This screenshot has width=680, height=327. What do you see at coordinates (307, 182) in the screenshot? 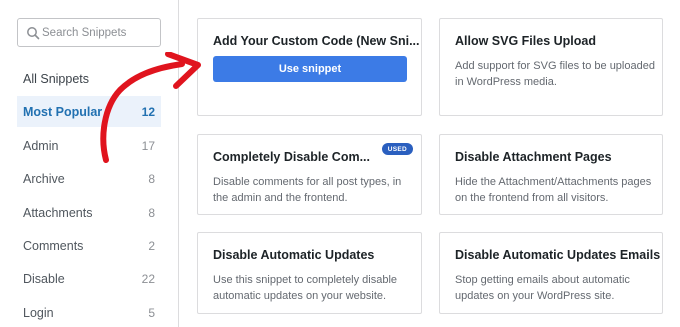
I see `description-line: Disable comments for all post types, in` at bounding box center [307, 182].